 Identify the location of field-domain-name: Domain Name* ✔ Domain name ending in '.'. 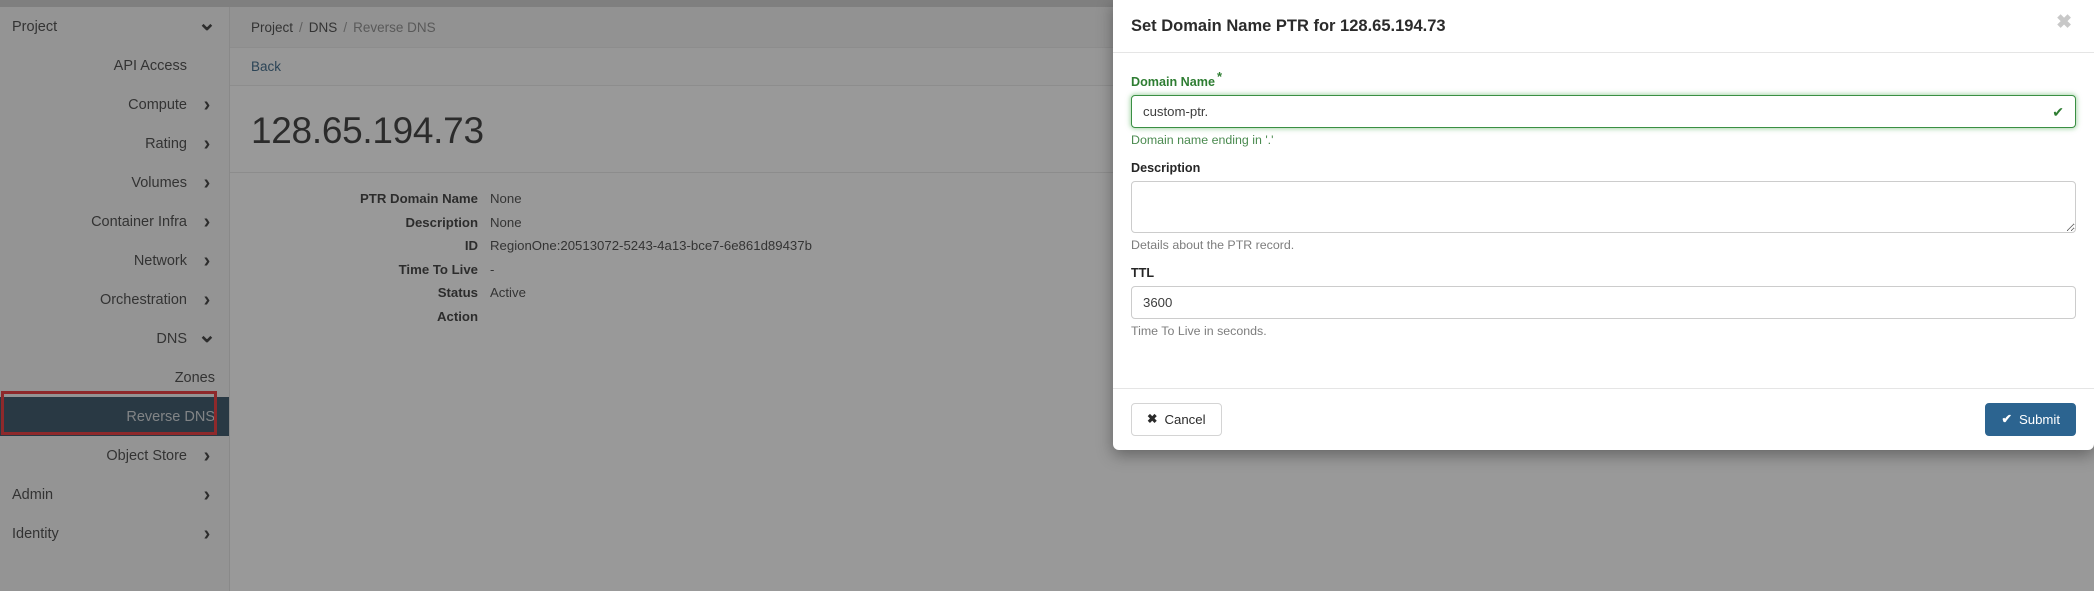
(1603, 108).